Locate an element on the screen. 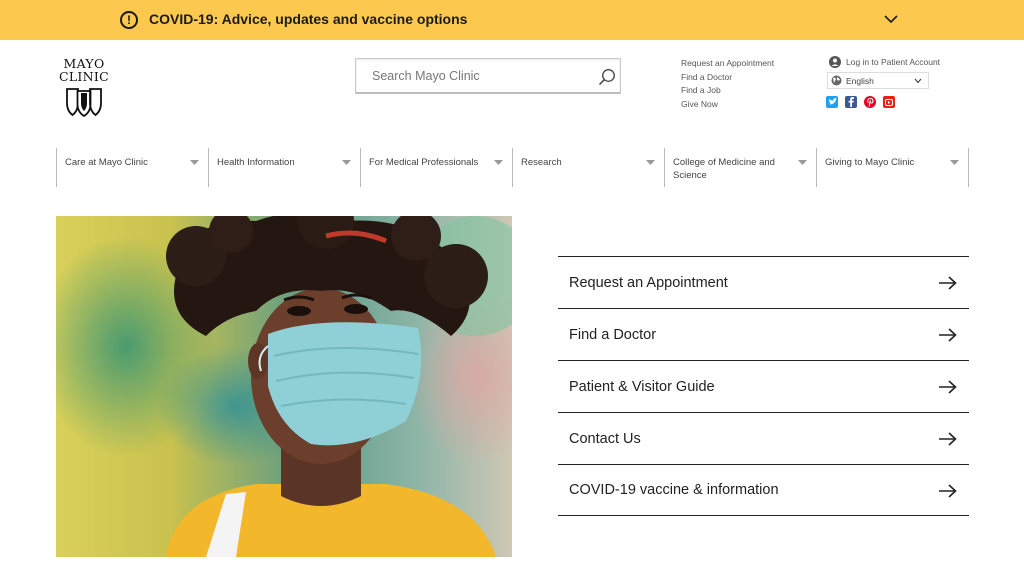 This screenshot has width=1024, height=571. util-link-give-now: Give Now is located at coordinates (727, 105).